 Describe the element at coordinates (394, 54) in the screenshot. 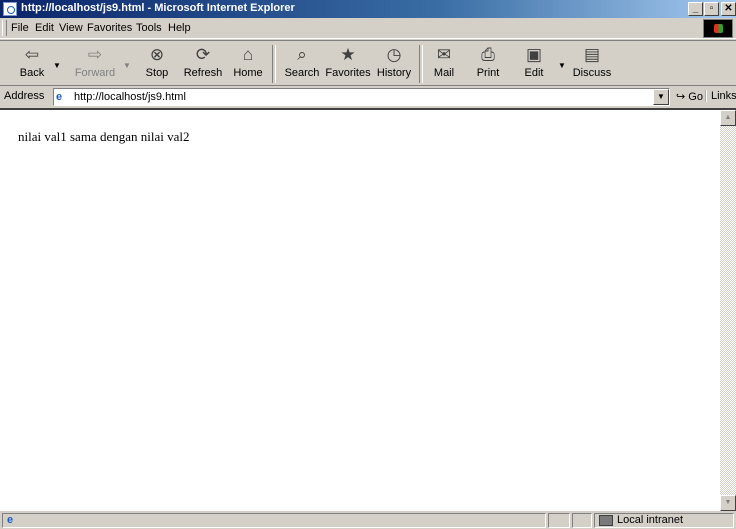

I see `history-icon: ◷` at that location.